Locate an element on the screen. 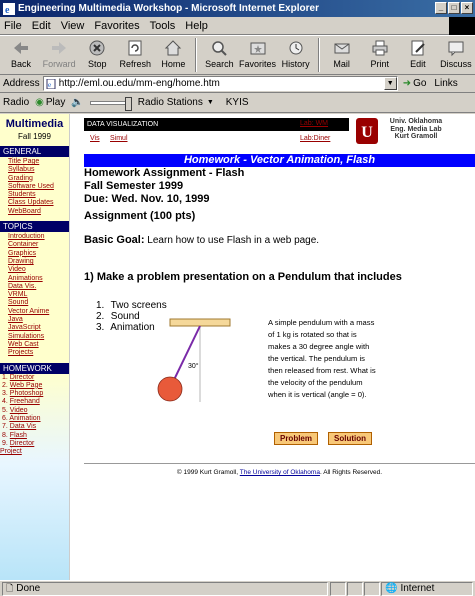 The height and width of the screenshot is (596, 475). sidebar-section-topics: TOPICS is located at coordinates (34, 227).